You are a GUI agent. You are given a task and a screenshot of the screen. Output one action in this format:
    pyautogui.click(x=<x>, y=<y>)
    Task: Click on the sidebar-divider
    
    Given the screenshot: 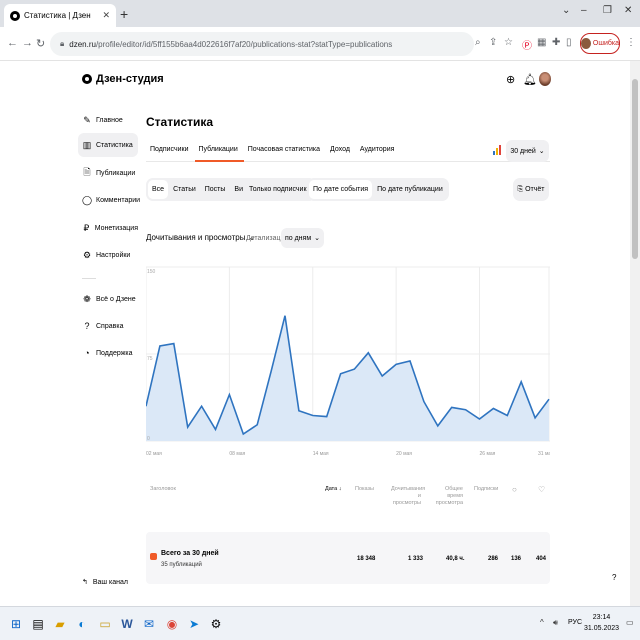 What is the action you would take?
    pyautogui.click(x=89, y=278)
    